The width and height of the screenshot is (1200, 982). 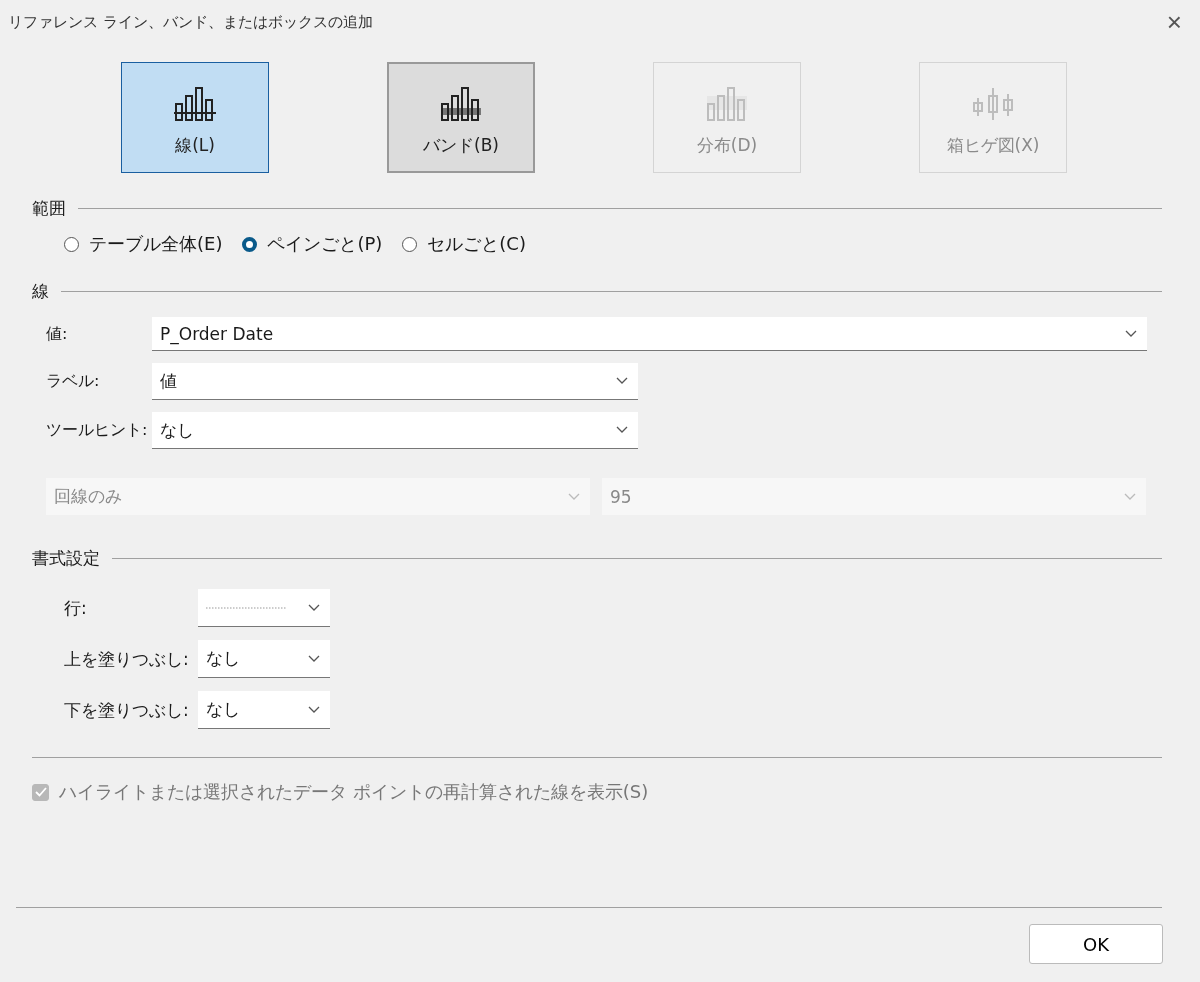 I want to click on box-plot-icon, so click(x=993, y=104).